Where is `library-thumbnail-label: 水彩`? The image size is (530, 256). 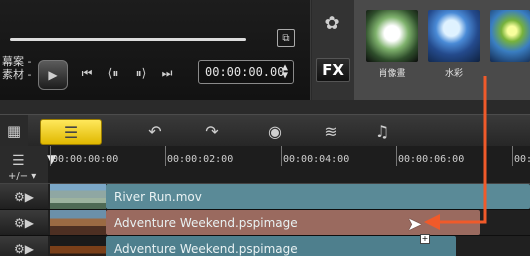 library-thumbnail-label: 水彩 is located at coordinates (453, 74).